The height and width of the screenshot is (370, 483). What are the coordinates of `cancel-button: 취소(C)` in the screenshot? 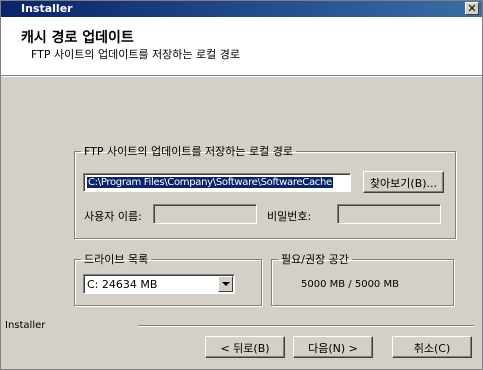 It's located at (432, 347).